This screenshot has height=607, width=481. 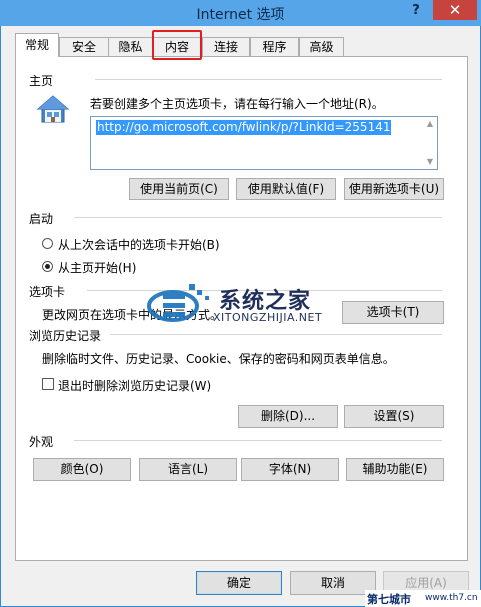 I want to click on watermark-site: XITONGZHIJIA.NET, so click(x=268, y=317).